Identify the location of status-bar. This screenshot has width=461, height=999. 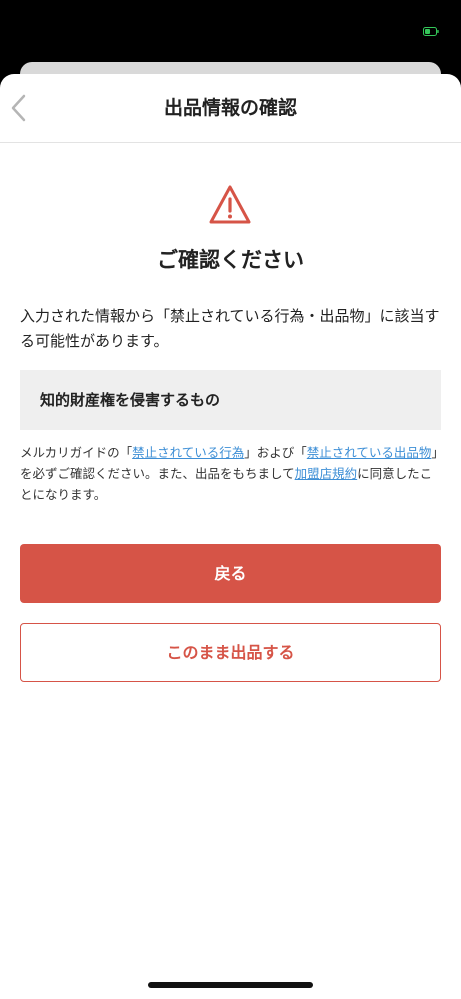
(230, 31).